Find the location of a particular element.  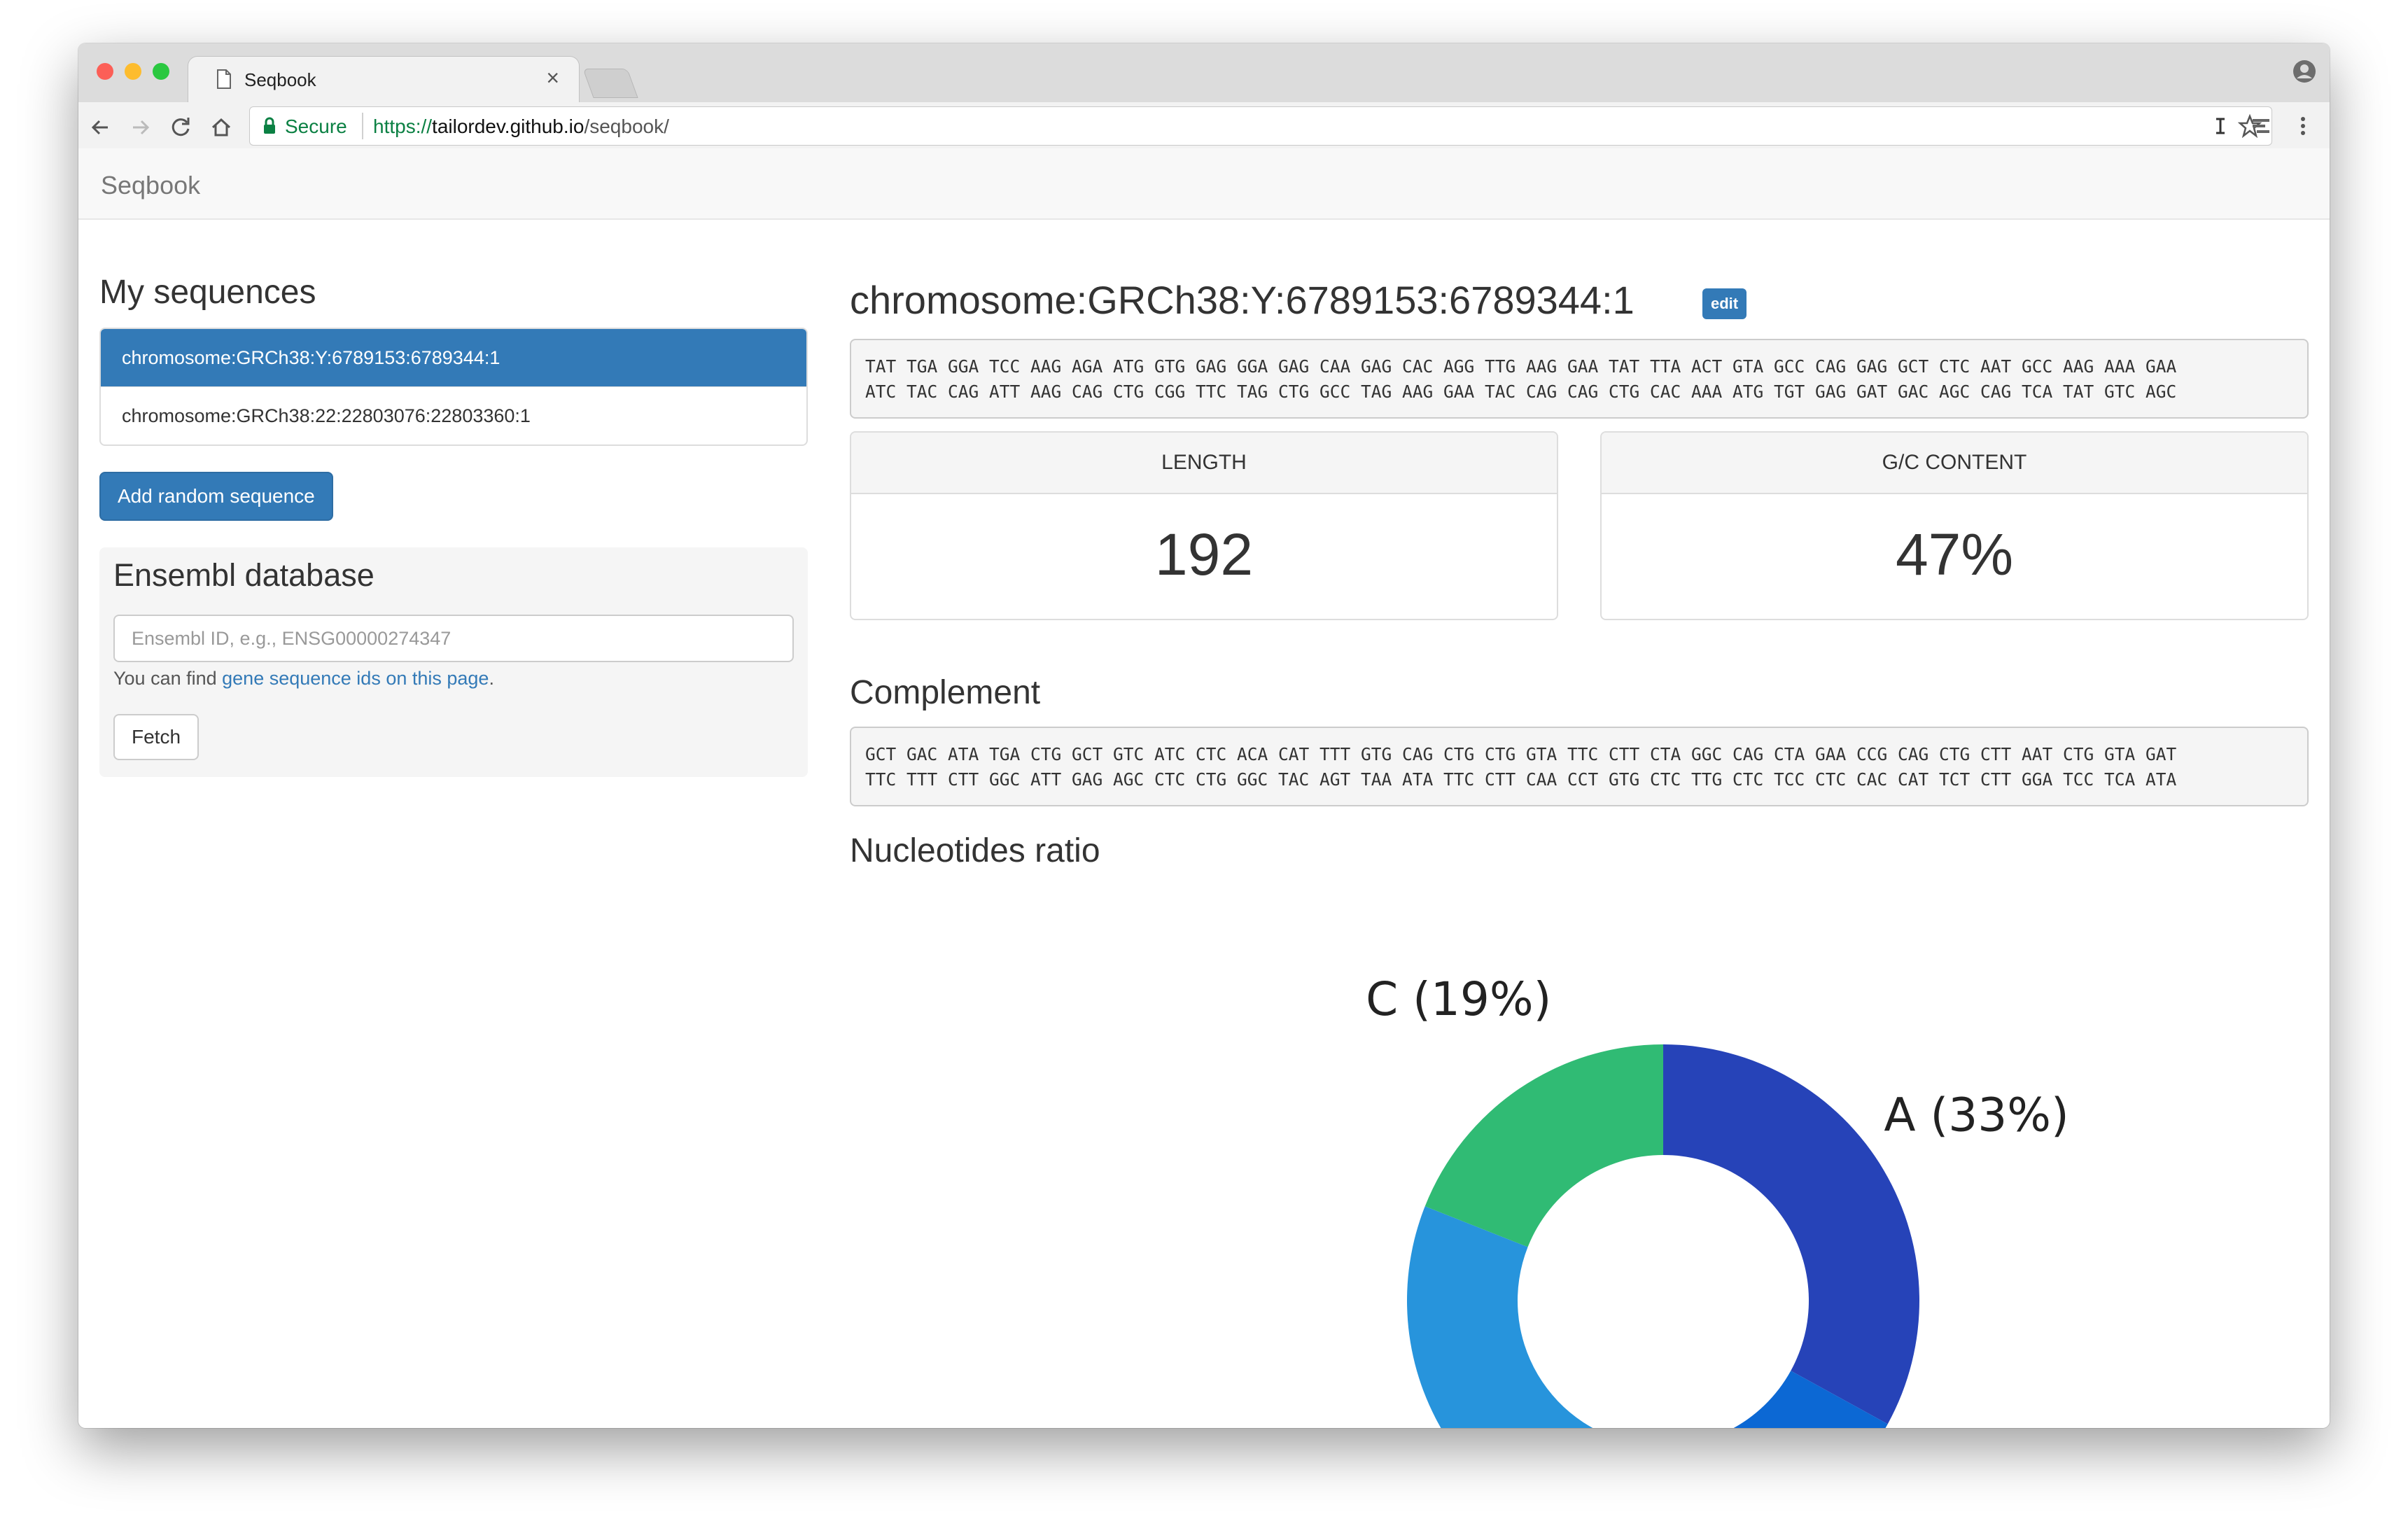

back-arrow-icon is located at coordinates (100, 127).